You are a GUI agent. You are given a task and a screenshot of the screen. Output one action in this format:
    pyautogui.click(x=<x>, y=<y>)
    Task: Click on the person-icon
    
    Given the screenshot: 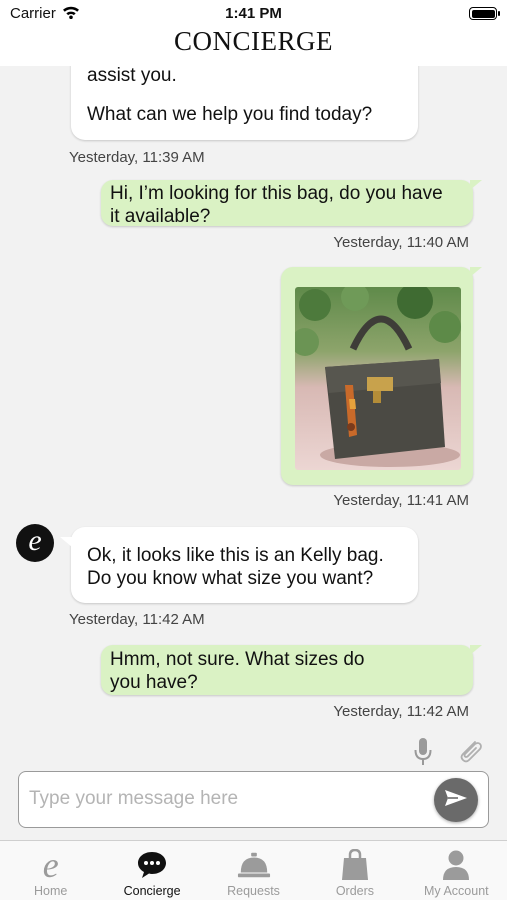 What is the action you would take?
    pyautogui.click(x=456, y=865)
    